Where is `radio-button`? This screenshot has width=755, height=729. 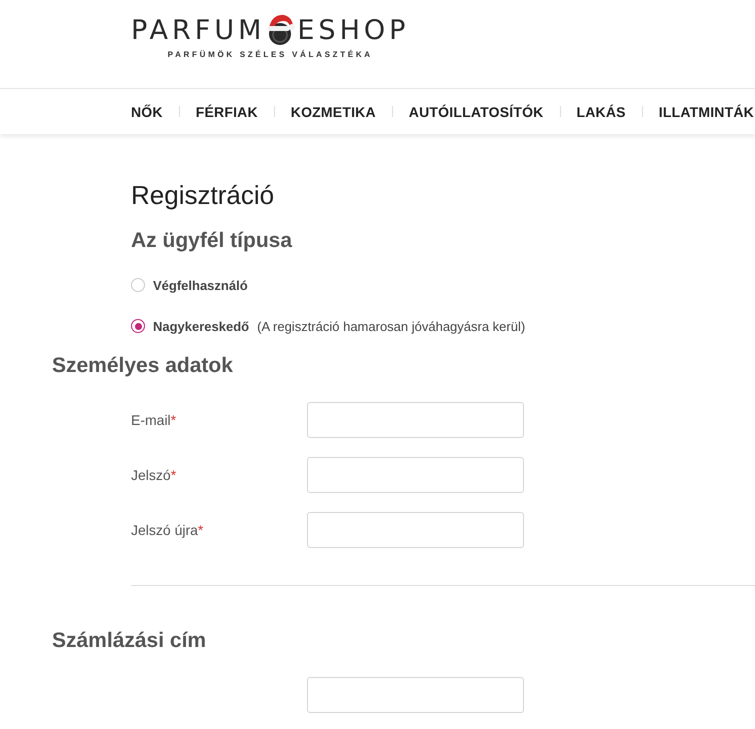
radio-button is located at coordinates (138, 326).